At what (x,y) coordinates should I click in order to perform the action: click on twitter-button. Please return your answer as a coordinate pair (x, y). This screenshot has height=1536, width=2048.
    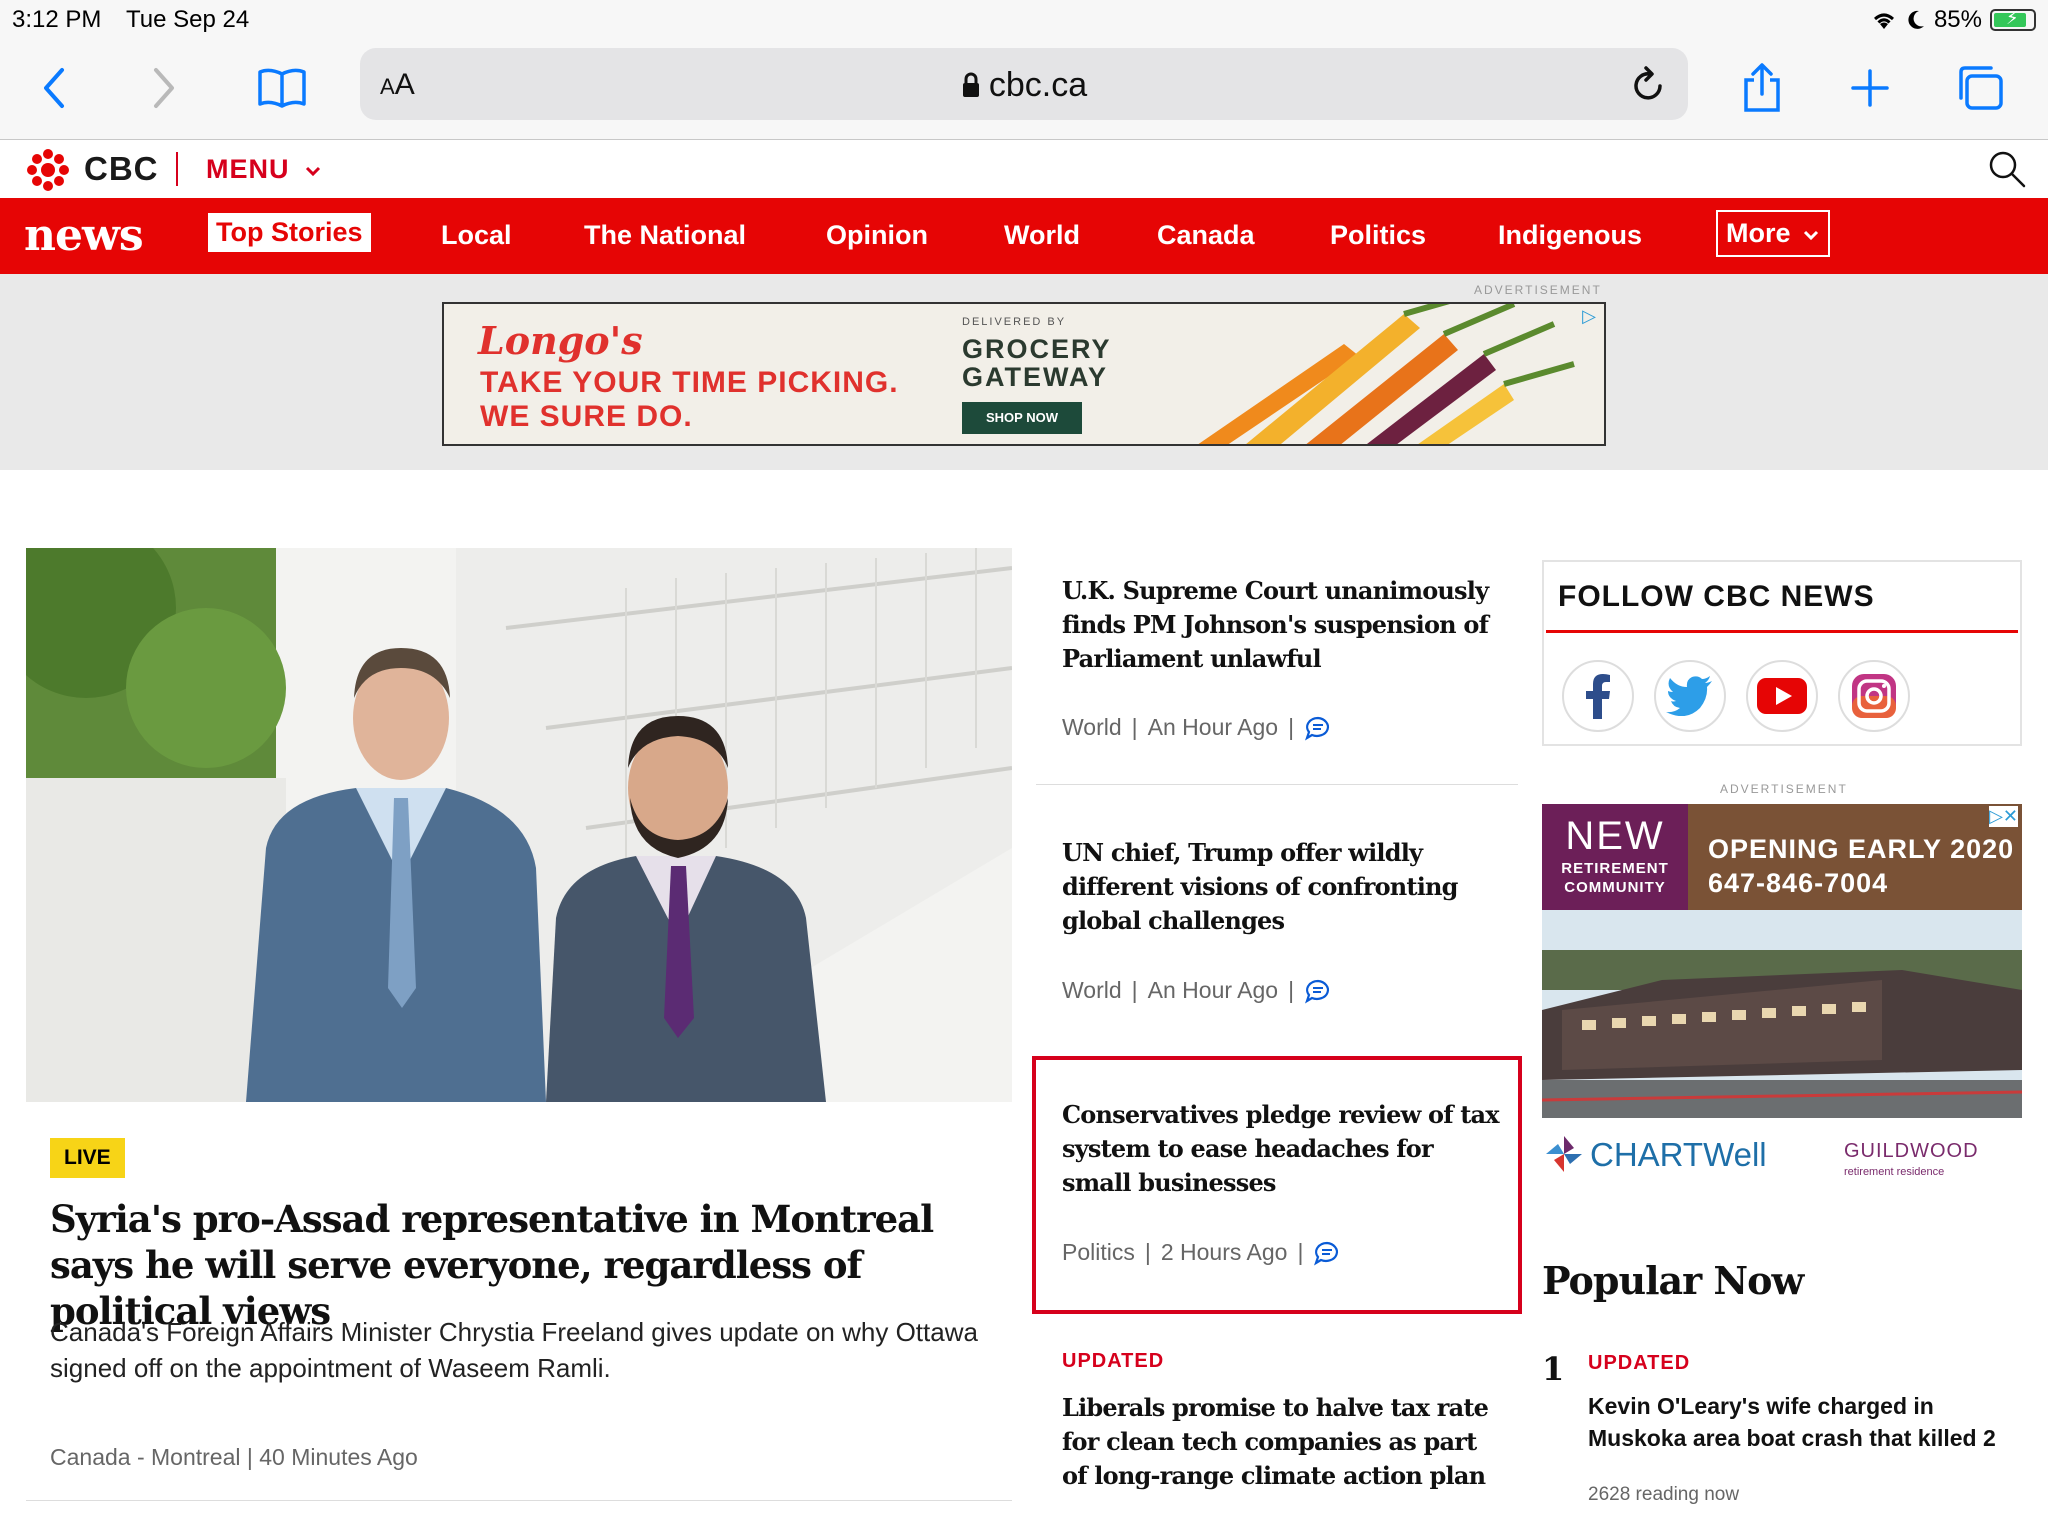
    Looking at the image, I should click on (1690, 696).